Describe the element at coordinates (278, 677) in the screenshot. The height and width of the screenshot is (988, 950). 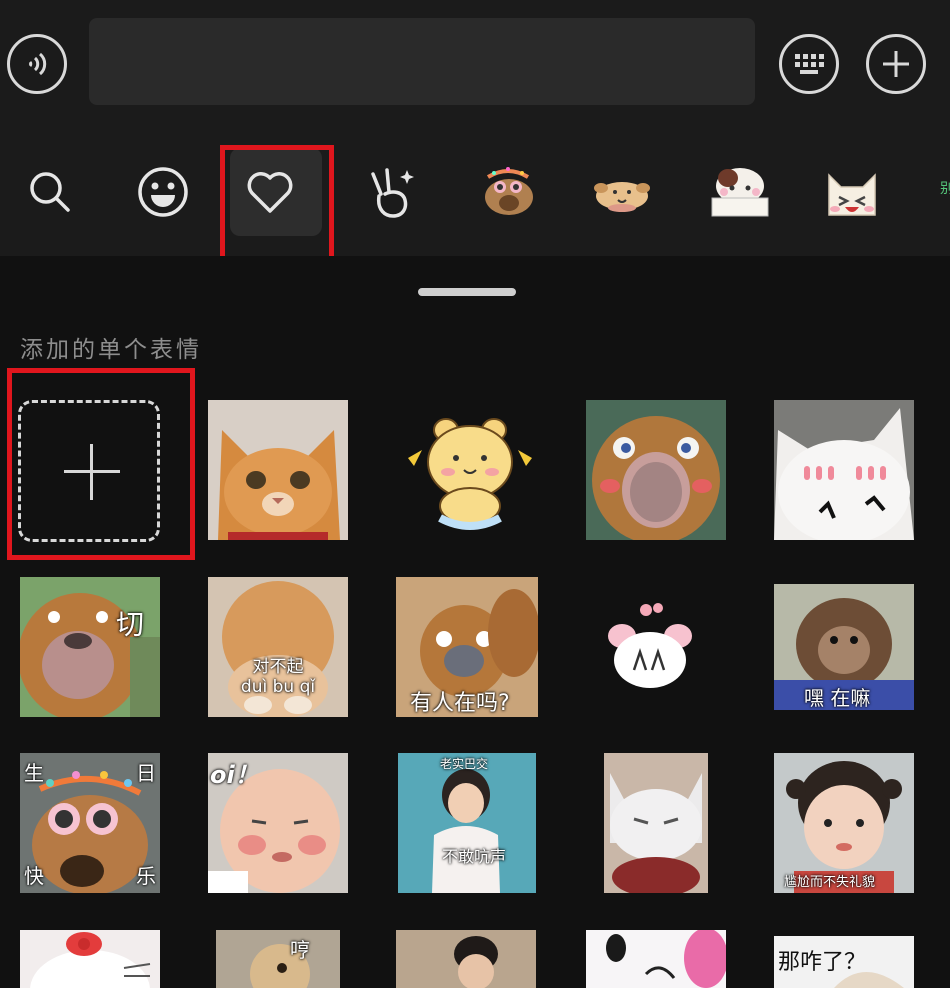
I see `sticker-caption: 对不起 duì bu qǐ` at that location.